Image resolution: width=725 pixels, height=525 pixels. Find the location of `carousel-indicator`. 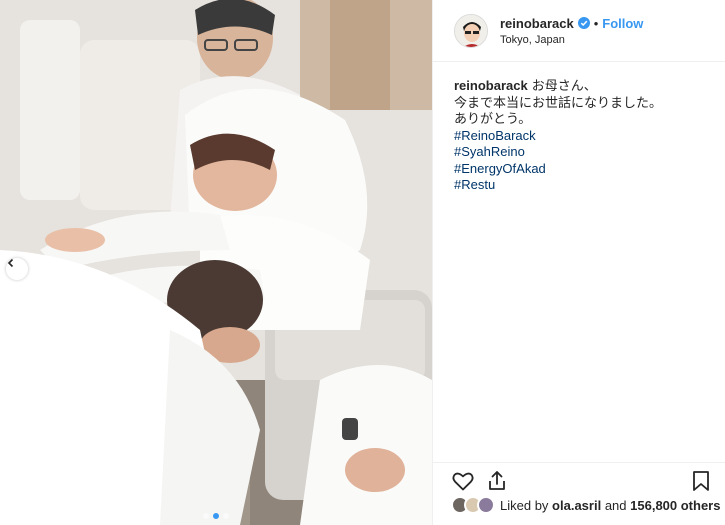

carousel-indicator is located at coordinates (216, 516).